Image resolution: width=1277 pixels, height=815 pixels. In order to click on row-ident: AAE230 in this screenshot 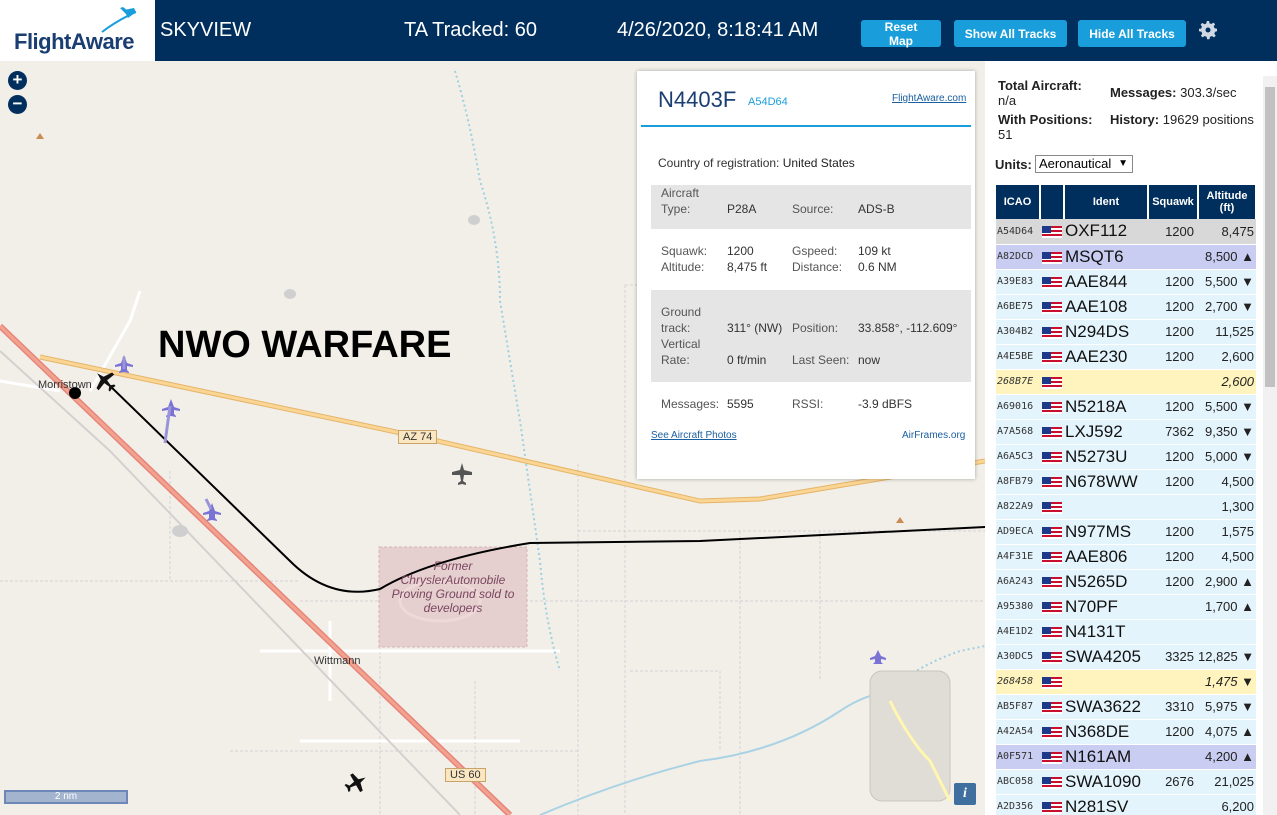, I will do `click(1106, 357)`.